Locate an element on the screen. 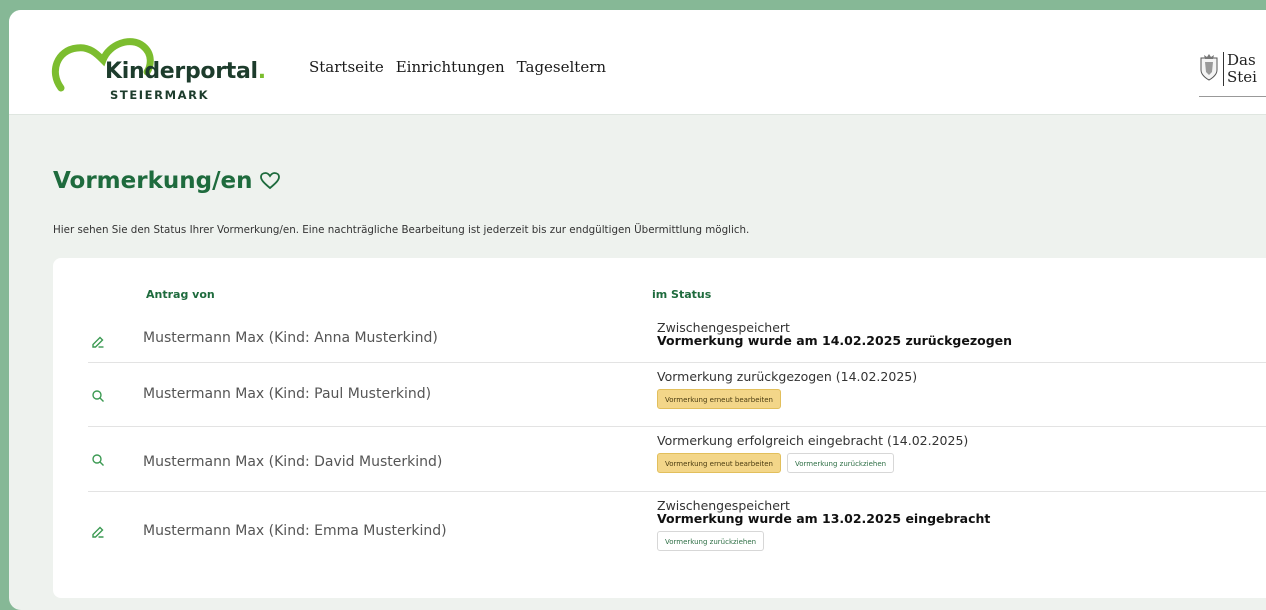 This screenshot has width=1266, height=610. logo-underline is located at coordinates (1232, 96).